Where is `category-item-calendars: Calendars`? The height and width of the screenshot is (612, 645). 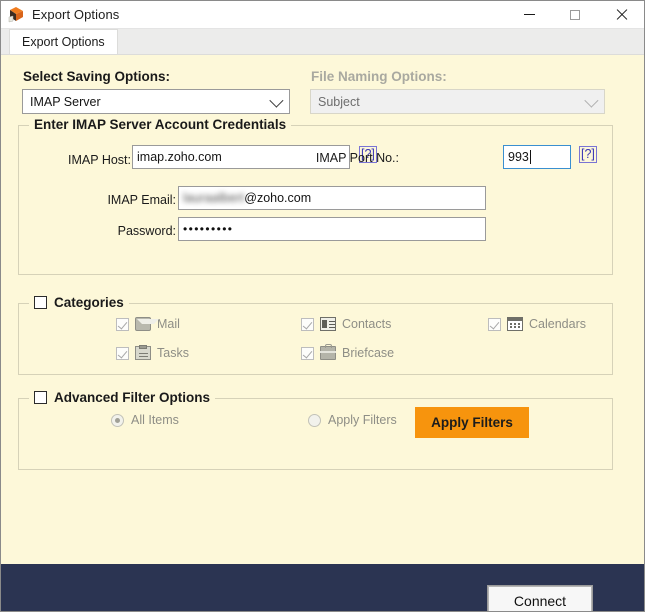 category-item-calendars: Calendars is located at coordinates (537, 324).